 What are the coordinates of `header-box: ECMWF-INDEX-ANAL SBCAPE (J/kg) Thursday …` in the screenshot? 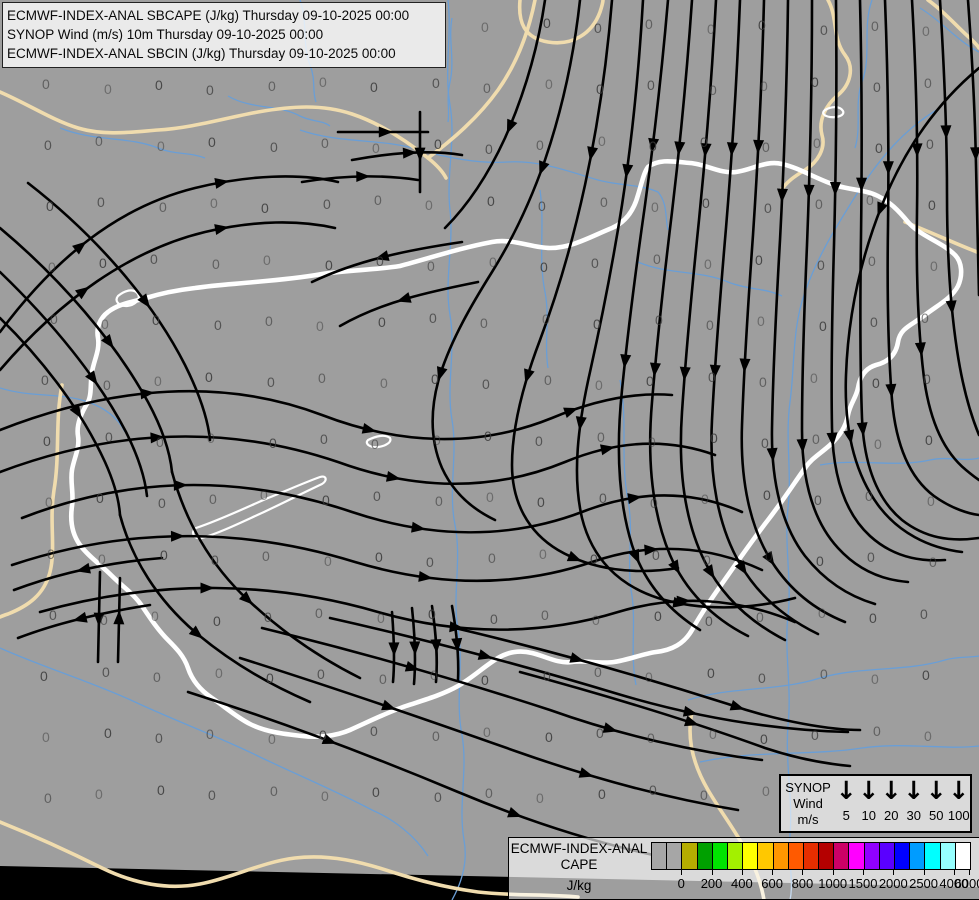 It's located at (224, 35).